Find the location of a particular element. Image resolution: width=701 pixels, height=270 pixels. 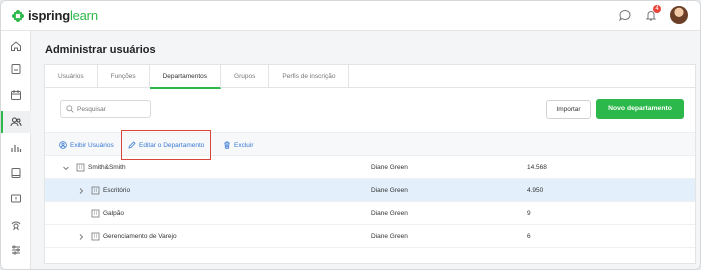

courses-icon is located at coordinates (16, 69).